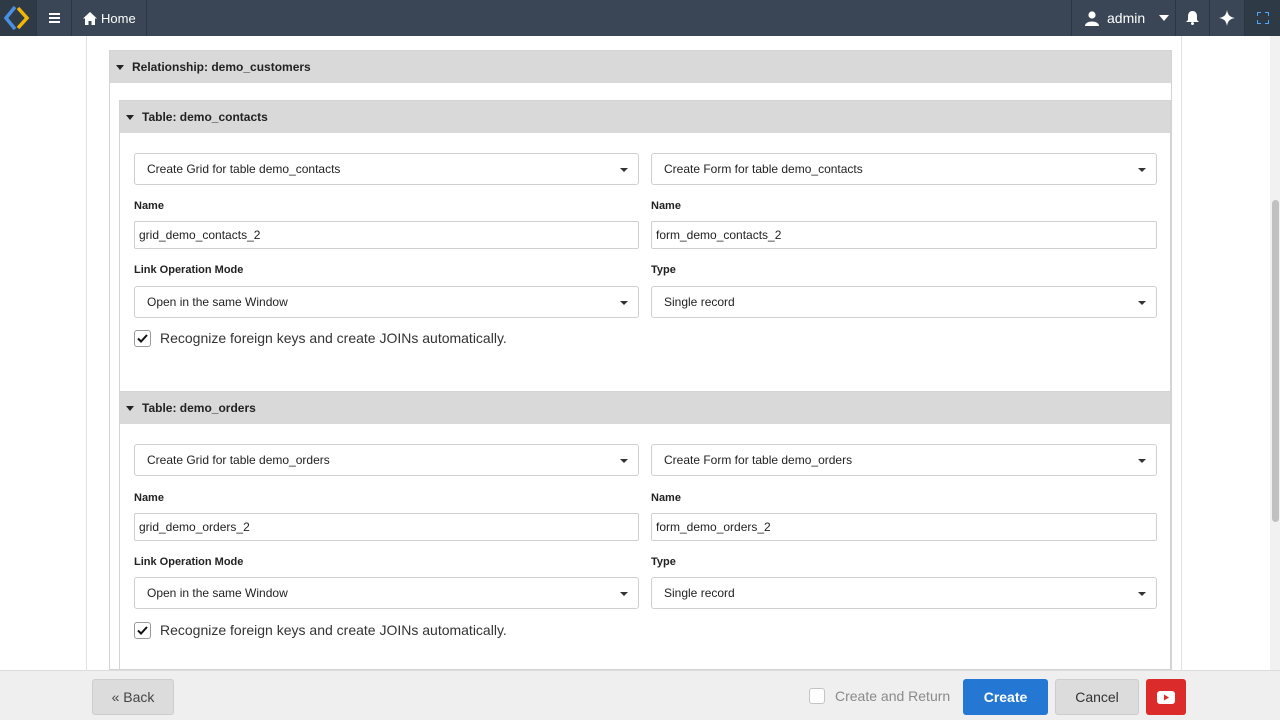  I want to click on fk-checkbox-contacts, so click(142, 338).